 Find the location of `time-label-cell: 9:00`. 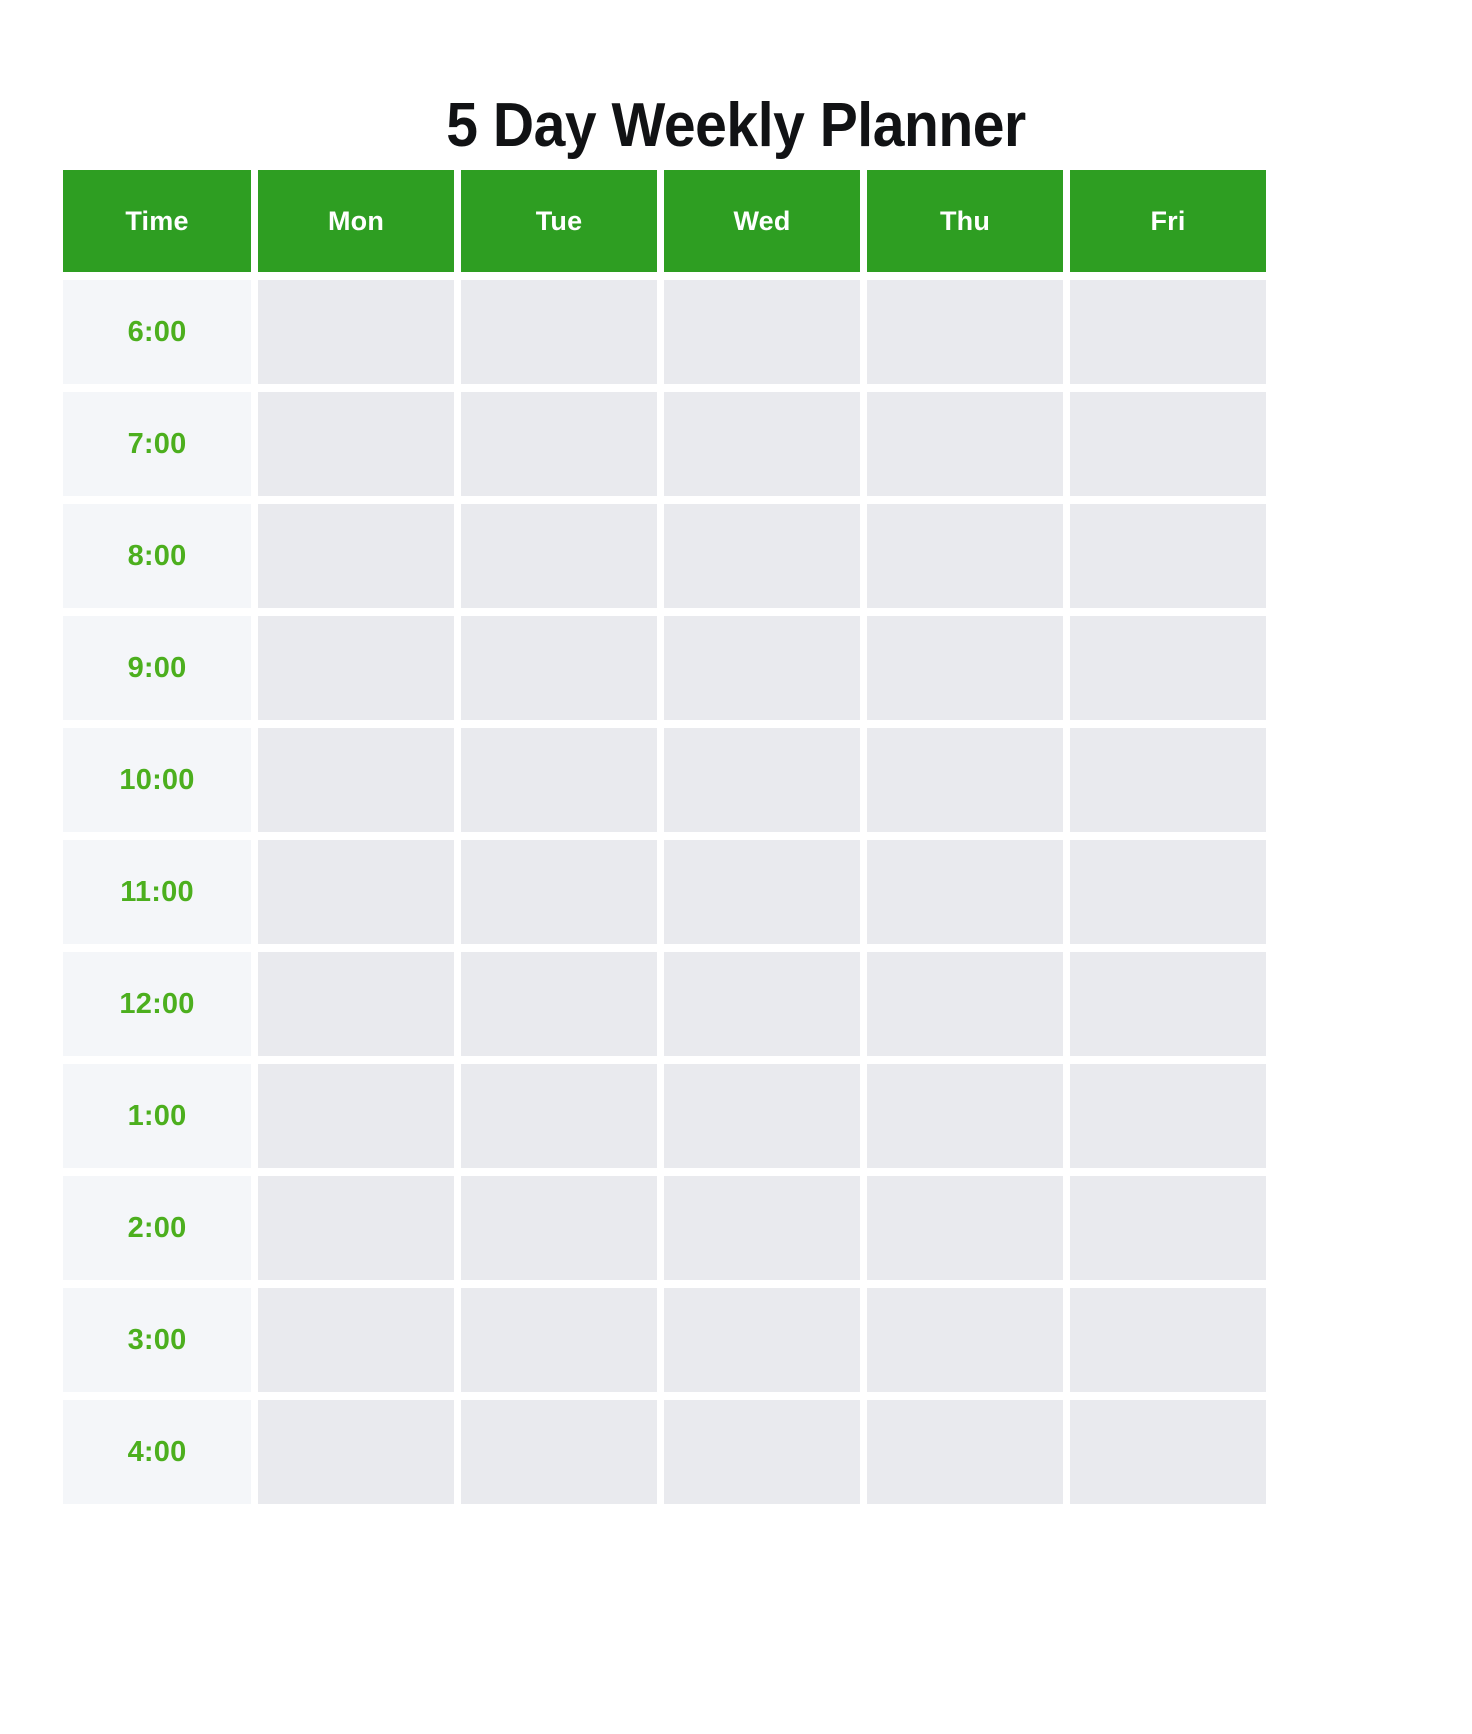

time-label-cell: 9:00 is located at coordinates (157, 668).